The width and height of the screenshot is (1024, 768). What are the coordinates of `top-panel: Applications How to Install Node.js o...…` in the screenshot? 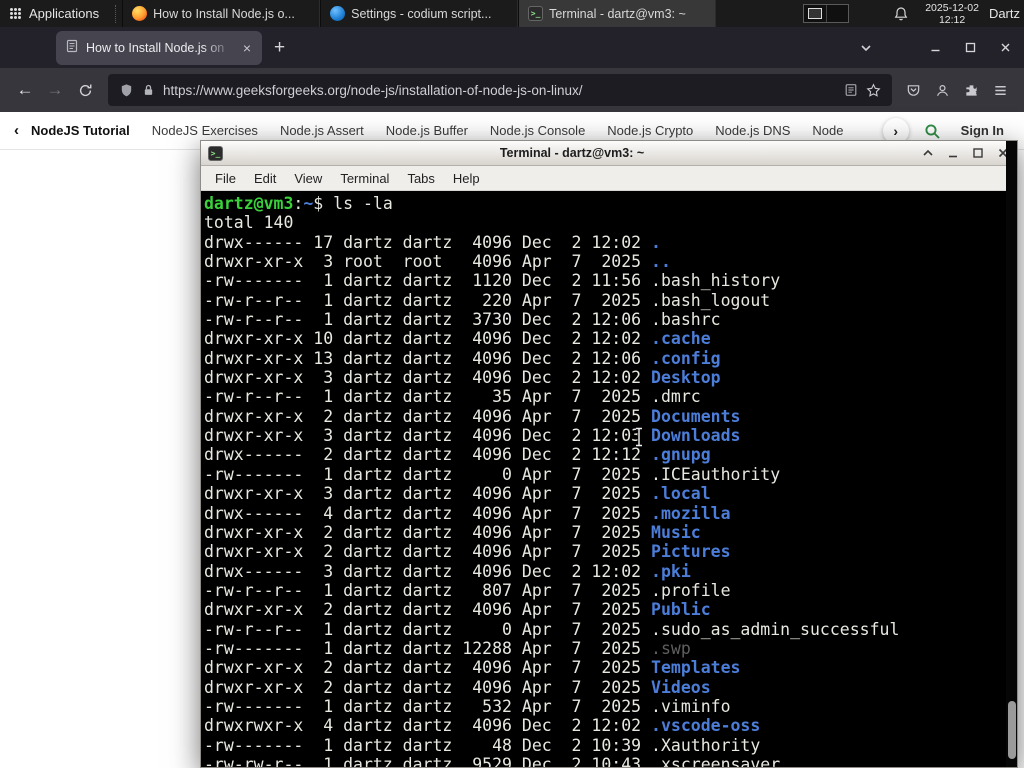 It's located at (512, 13).